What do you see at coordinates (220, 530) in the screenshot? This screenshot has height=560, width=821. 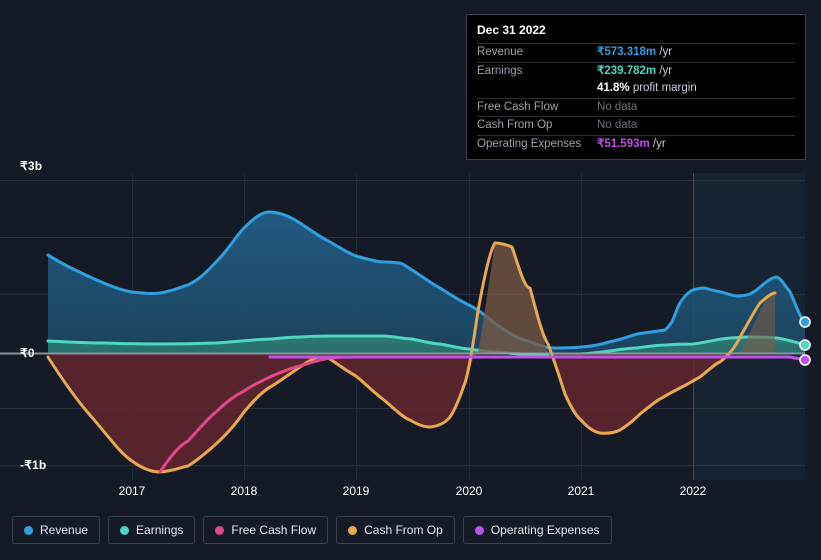 I see `legend-dot-free-cash-flow-icon` at bounding box center [220, 530].